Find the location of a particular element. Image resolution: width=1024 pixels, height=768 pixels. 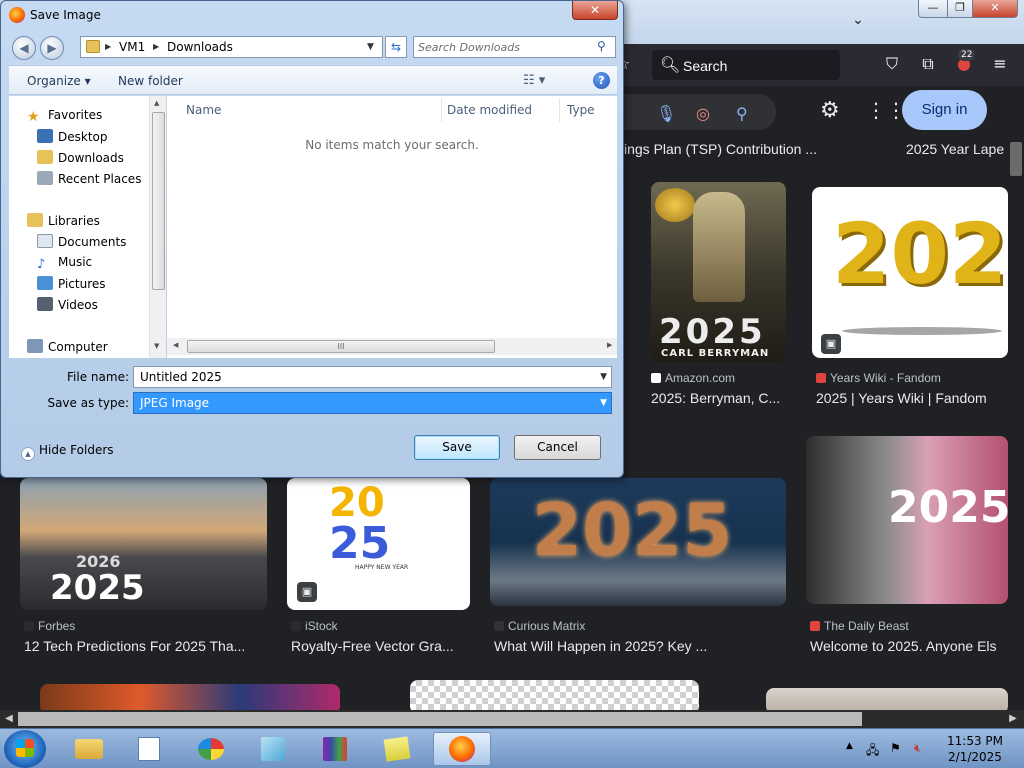

nav-desktop: Desktop is located at coordinates (72, 136).